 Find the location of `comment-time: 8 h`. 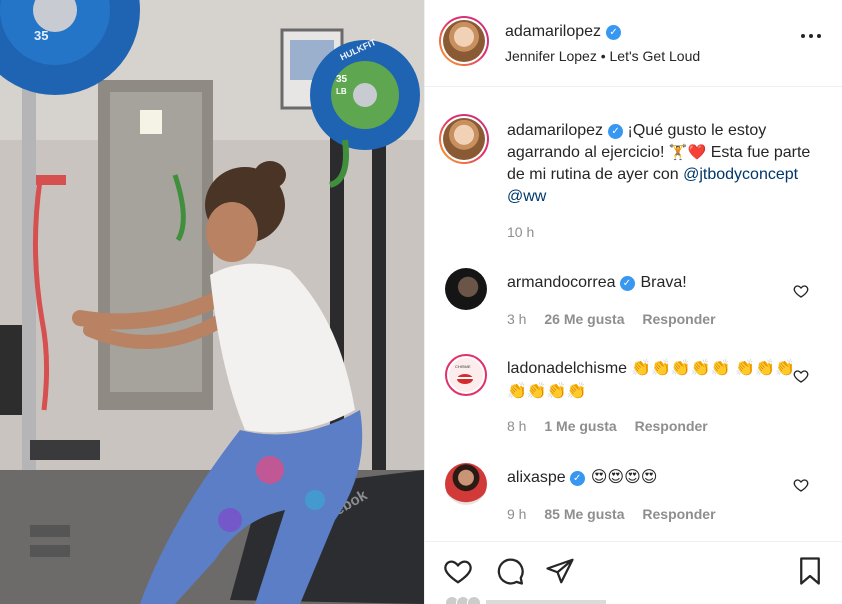

comment-time: 8 h is located at coordinates (516, 426).